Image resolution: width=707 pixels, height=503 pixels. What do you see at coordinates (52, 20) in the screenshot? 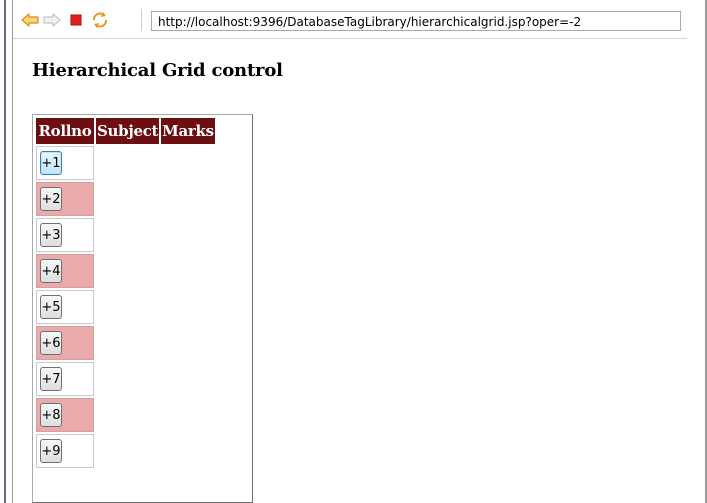
I see `forward-arrow-icon` at bounding box center [52, 20].